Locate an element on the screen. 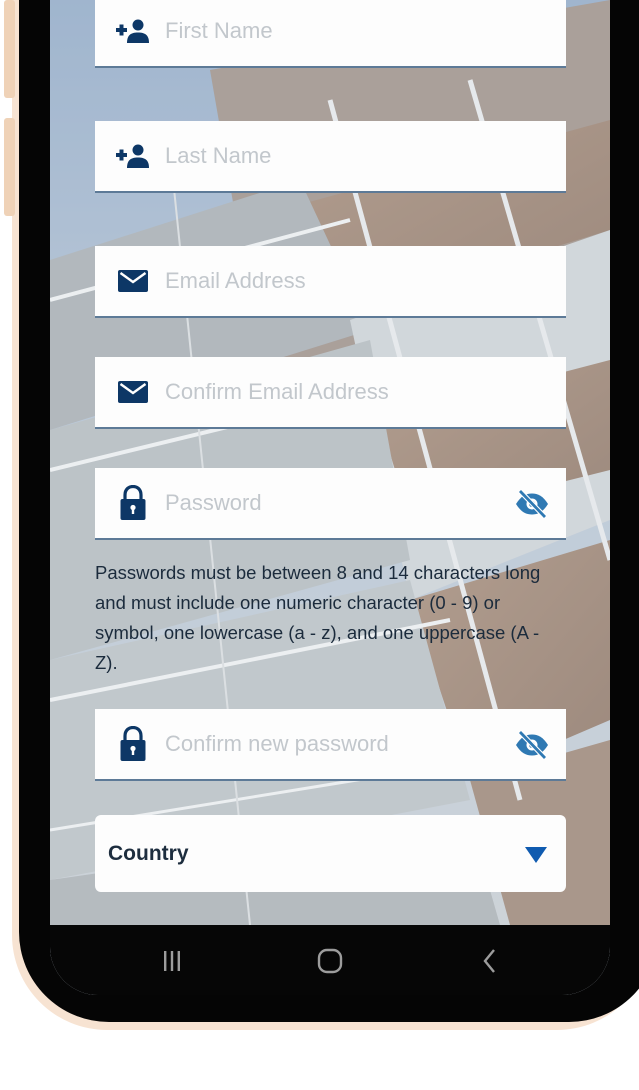 This screenshot has height=1090, width=639. email-placeholder: Email Address is located at coordinates (235, 280).